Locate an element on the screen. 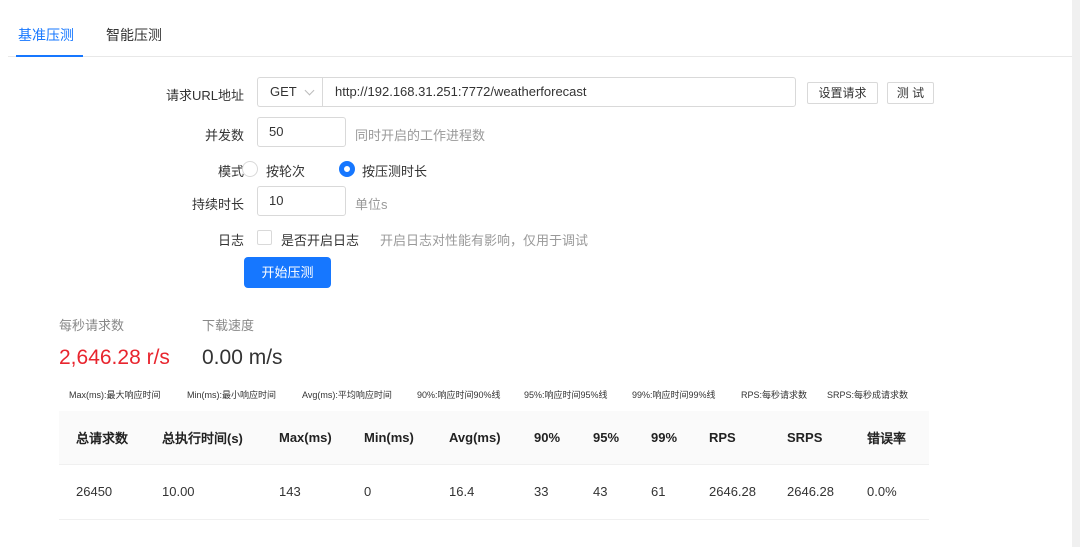  legend-item: 95%:响应时间95%线 is located at coordinates (566, 395).